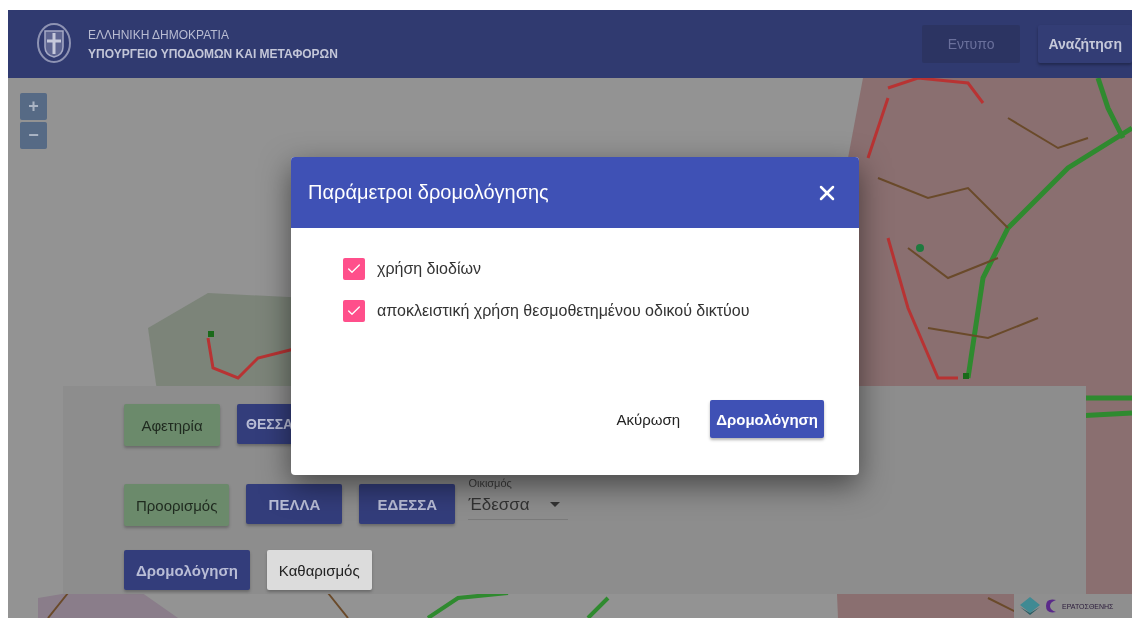 This screenshot has height=618, width=1132. What do you see at coordinates (555, 504) in the screenshot?
I see `caret-icon` at bounding box center [555, 504].